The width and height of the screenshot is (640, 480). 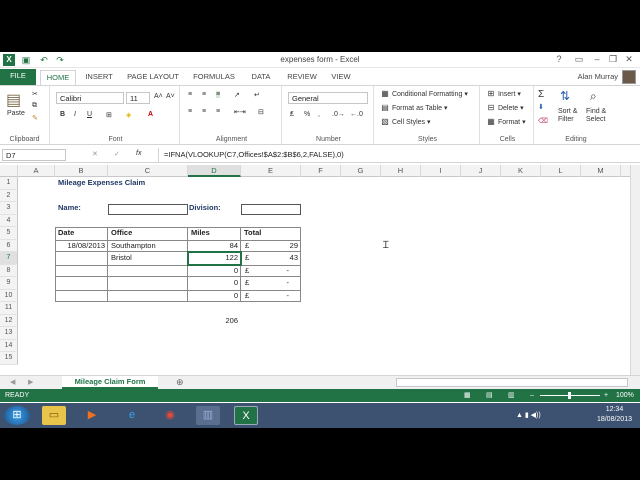 What do you see at coordinates (13, 100) in the screenshot?
I see `paste-icon: ▤` at bounding box center [13, 100].